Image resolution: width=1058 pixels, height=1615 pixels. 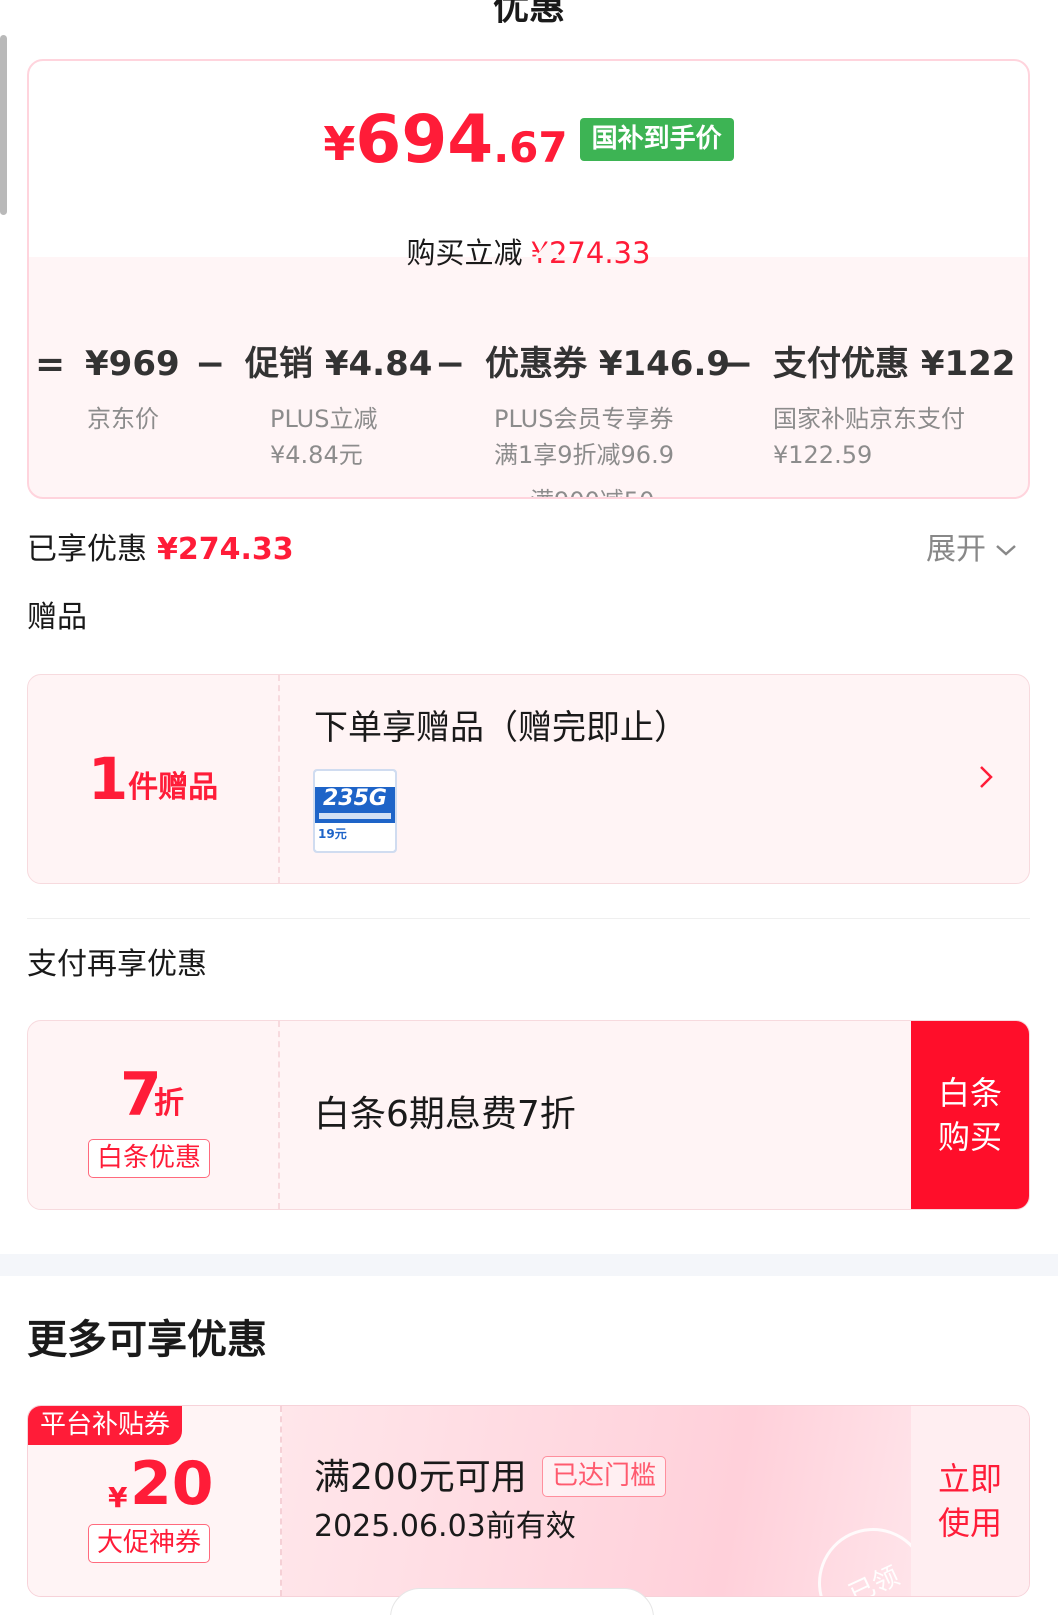 I want to click on thumb-line, so click(x=355, y=816).